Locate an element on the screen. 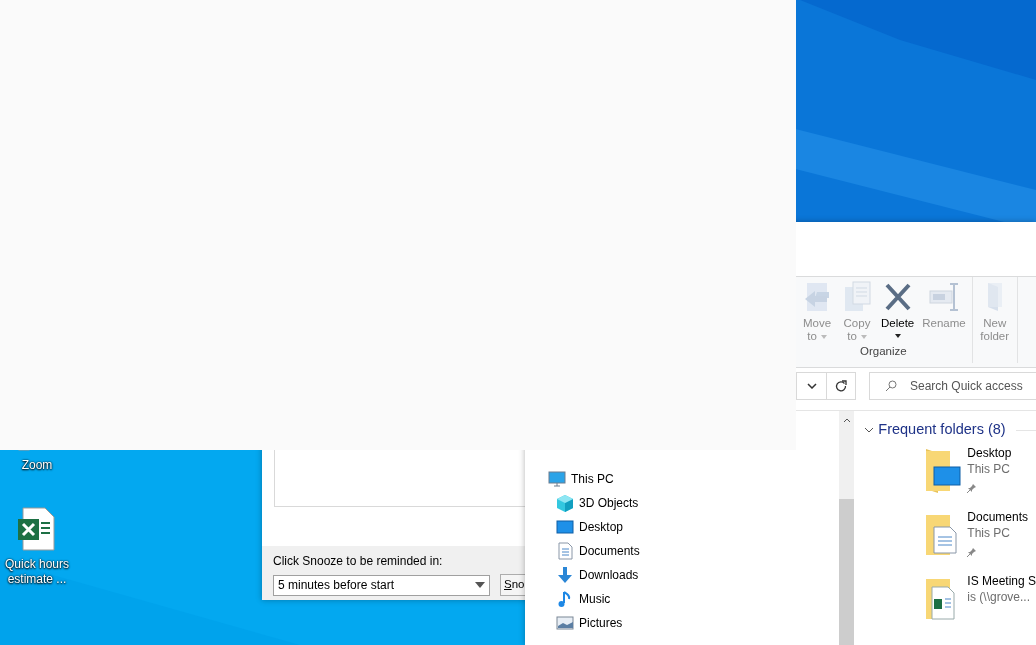  folder-name: IS Meeting S is located at coordinates (1001, 581).